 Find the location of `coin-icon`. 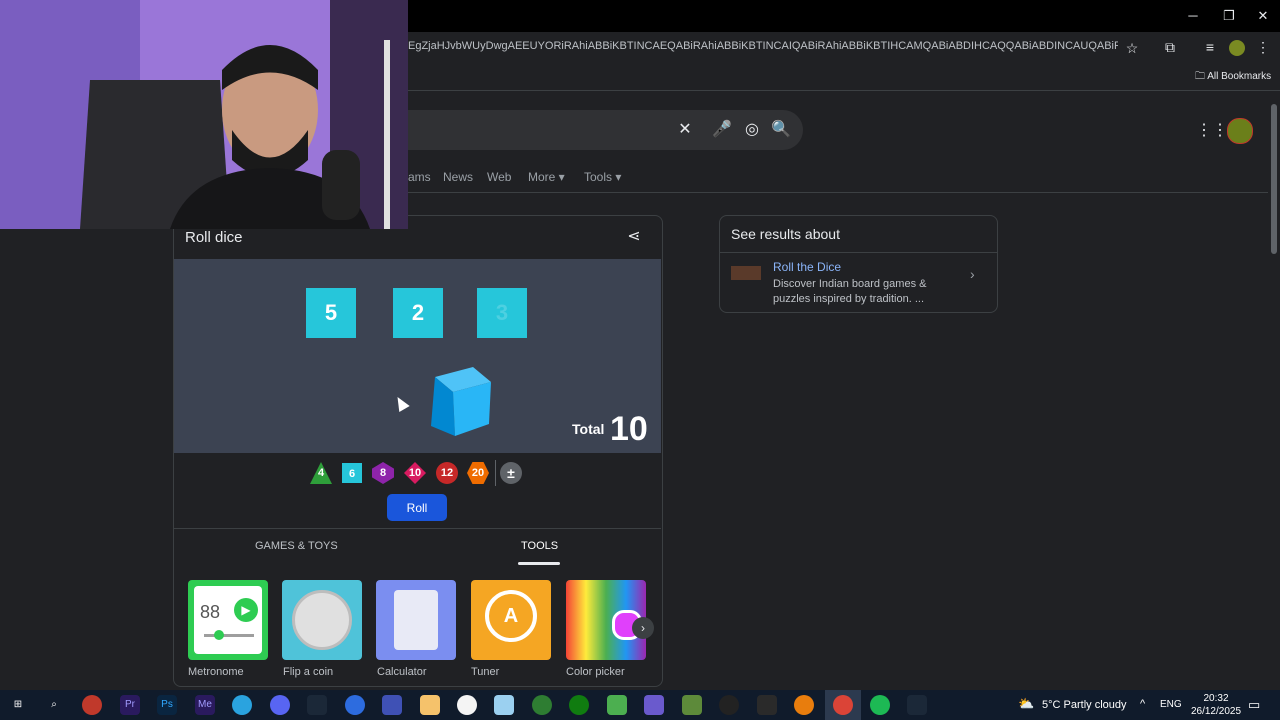

coin-icon is located at coordinates (322, 620).